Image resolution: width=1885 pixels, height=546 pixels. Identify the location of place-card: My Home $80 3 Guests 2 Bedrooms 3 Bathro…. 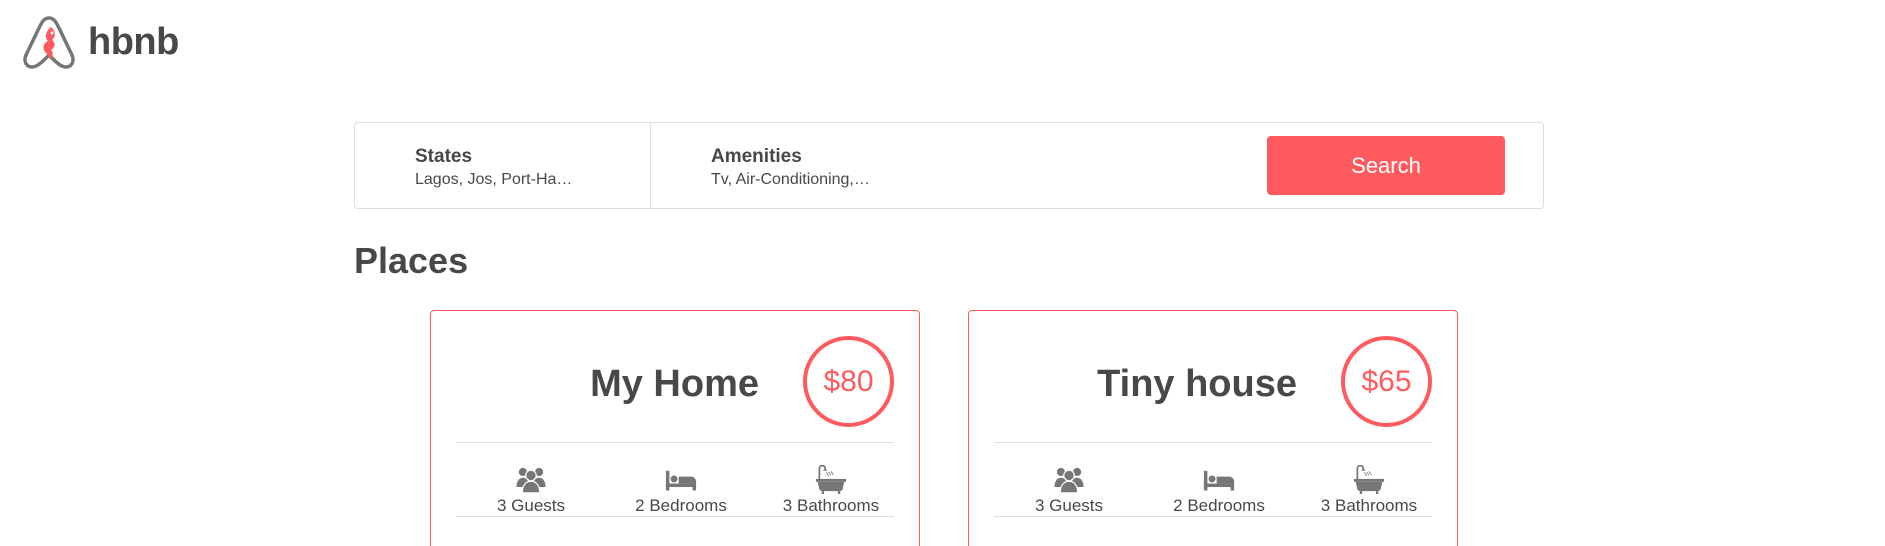
(675, 428).